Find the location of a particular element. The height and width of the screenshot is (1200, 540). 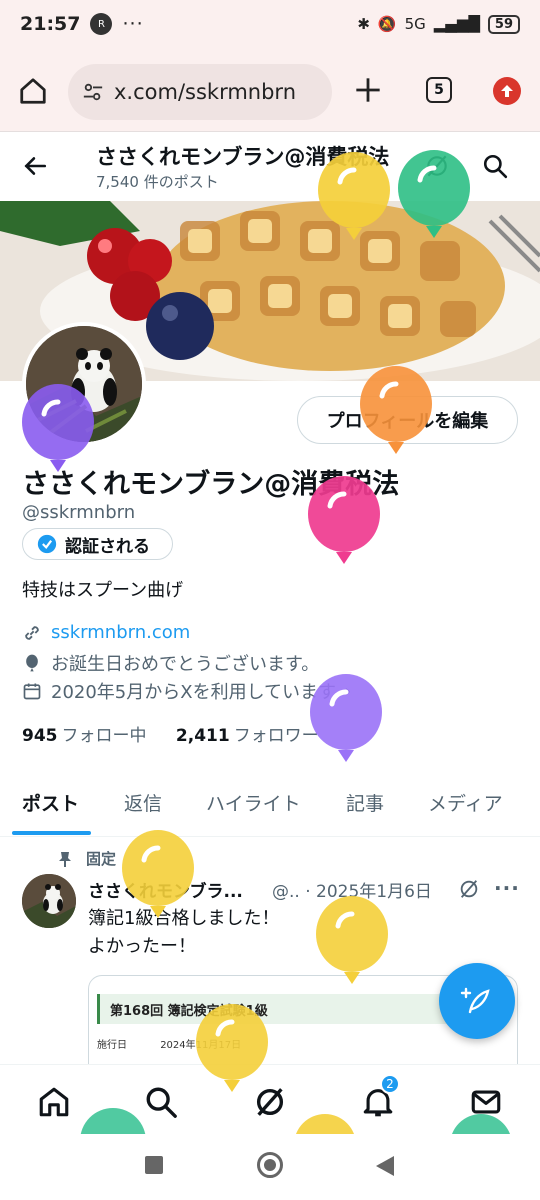

pinned-indicator: 固定 is located at coordinates (87, 858).